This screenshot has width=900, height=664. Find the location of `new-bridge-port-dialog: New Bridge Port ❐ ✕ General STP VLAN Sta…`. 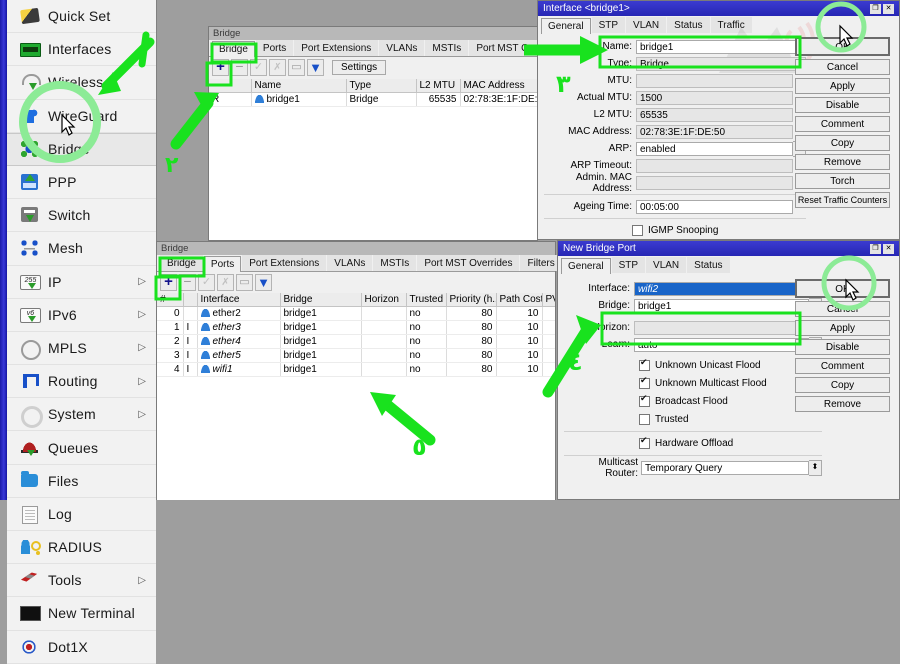

new-bridge-port-dialog: New Bridge Port ❐ ✕ General STP VLAN Sta… is located at coordinates (728, 370).